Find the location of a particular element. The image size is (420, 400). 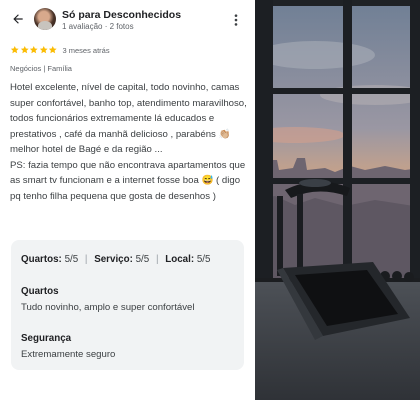

back-arrow-icon is located at coordinates (18, 19).